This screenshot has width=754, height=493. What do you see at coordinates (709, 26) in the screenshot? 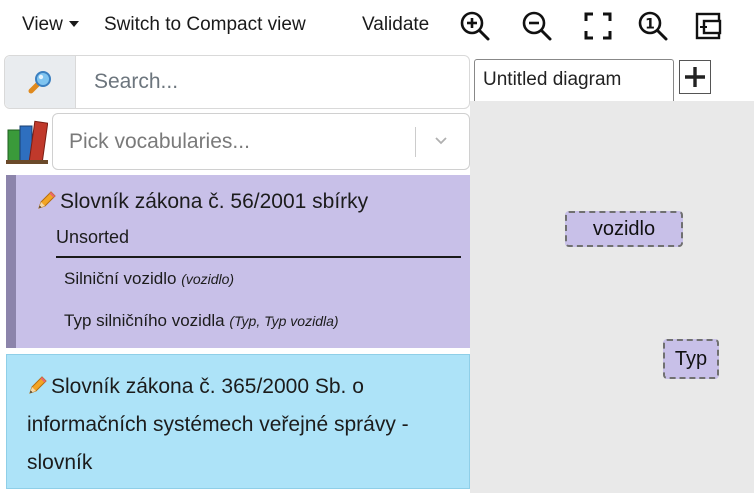
I see `center-view-icon` at bounding box center [709, 26].